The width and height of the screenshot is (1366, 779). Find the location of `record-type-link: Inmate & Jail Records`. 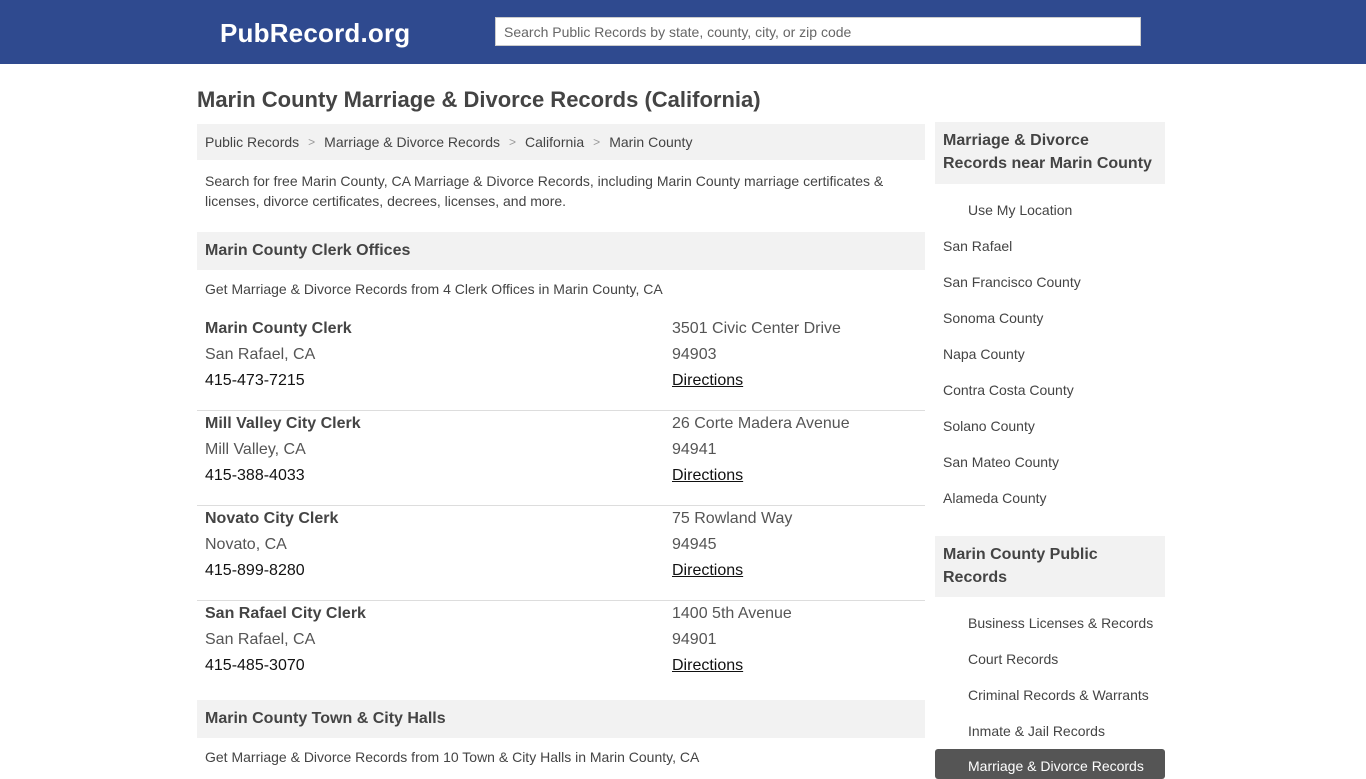

record-type-link: Inmate & Jail Records is located at coordinates (1036, 731).